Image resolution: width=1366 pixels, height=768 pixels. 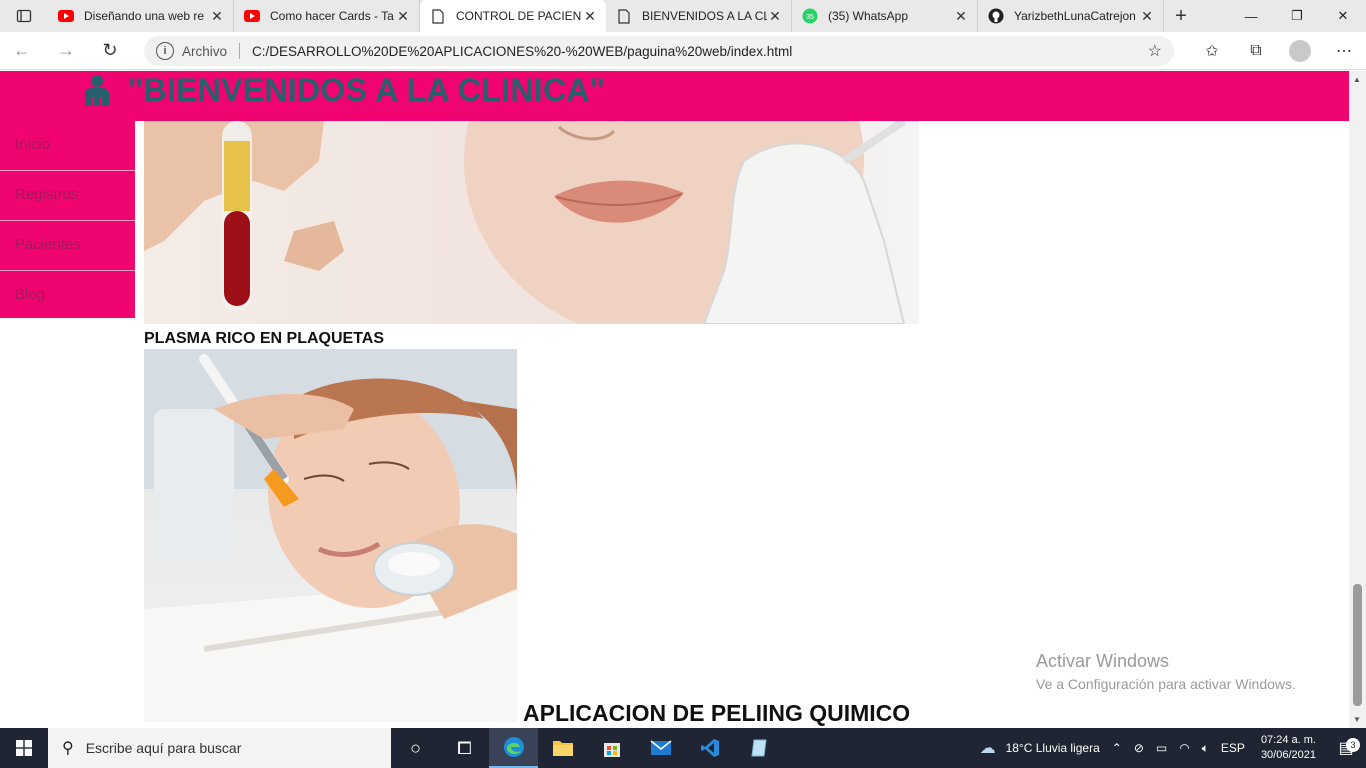 I want to click on toolbar-icons: ✩ ⧉ ⋯, so click(x=1278, y=51).